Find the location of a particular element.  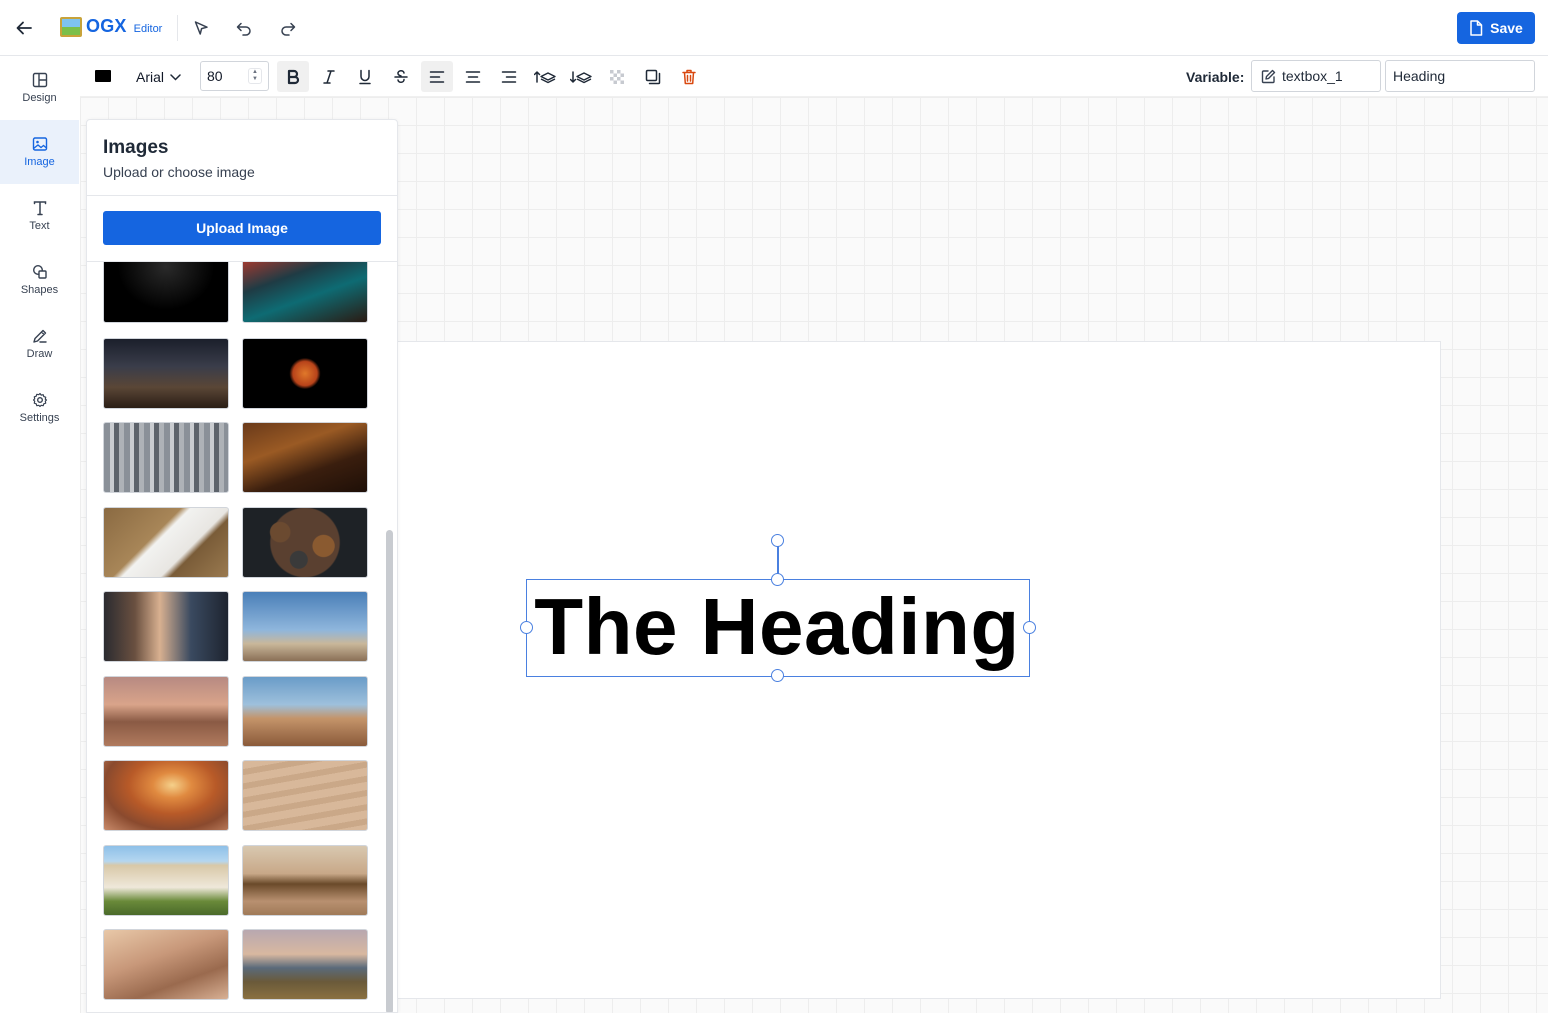

text-color-swatch is located at coordinates (103, 76).